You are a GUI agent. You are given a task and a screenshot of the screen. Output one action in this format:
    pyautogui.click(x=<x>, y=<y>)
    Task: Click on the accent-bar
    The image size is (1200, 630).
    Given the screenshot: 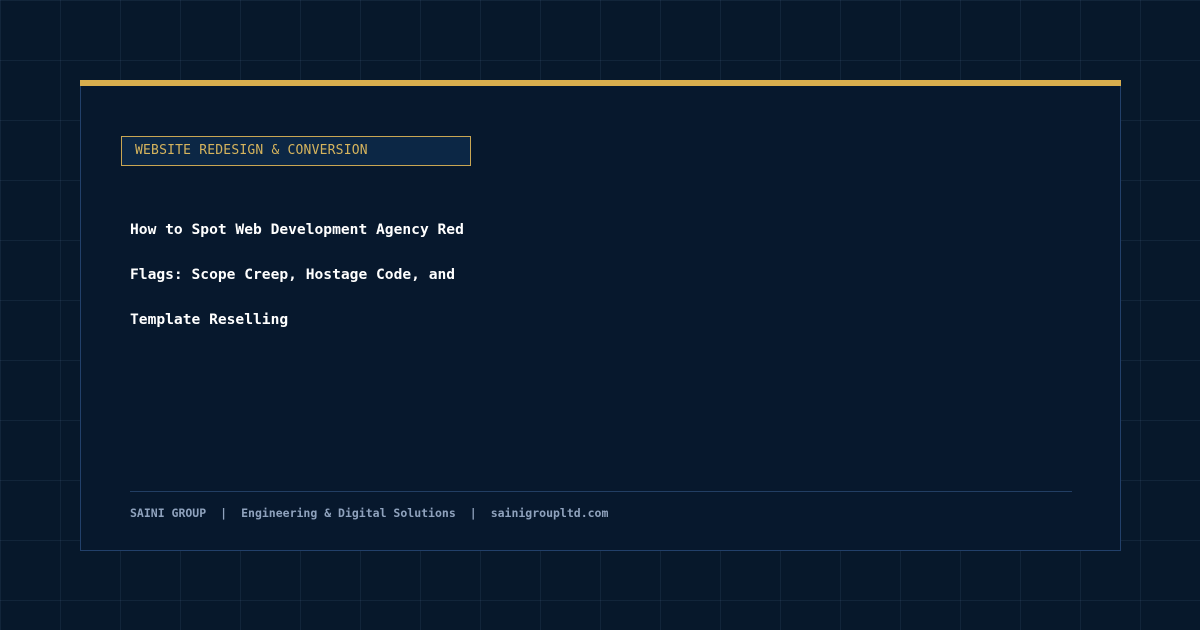 What is the action you would take?
    pyautogui.click(x=600, y=83)
    